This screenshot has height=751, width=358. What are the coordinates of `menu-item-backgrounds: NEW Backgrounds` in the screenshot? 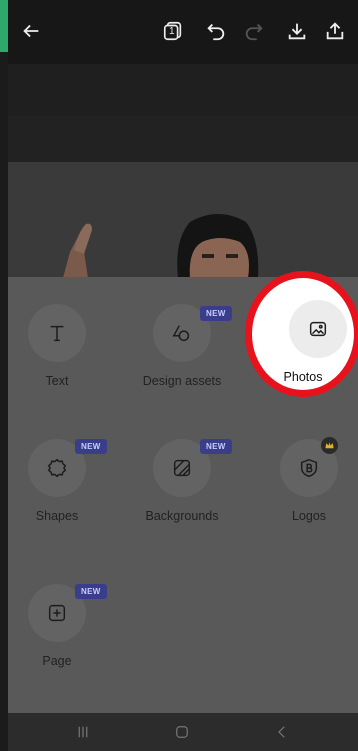 It's located at (182, 481).